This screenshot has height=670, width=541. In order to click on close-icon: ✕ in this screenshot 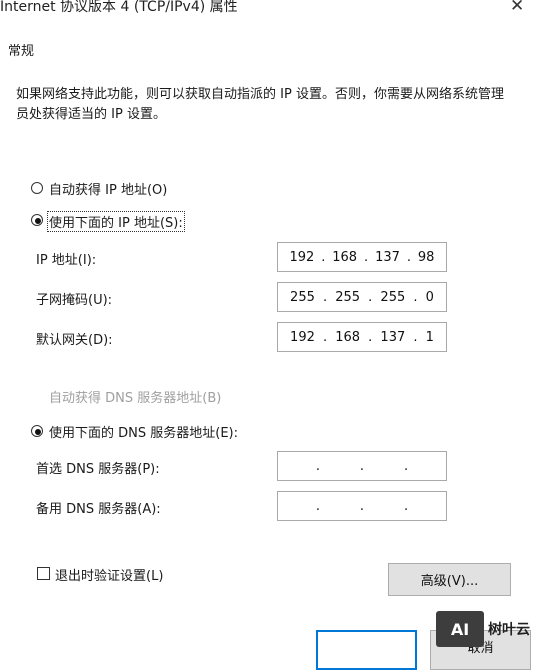, I will do `click(517, 8)`.